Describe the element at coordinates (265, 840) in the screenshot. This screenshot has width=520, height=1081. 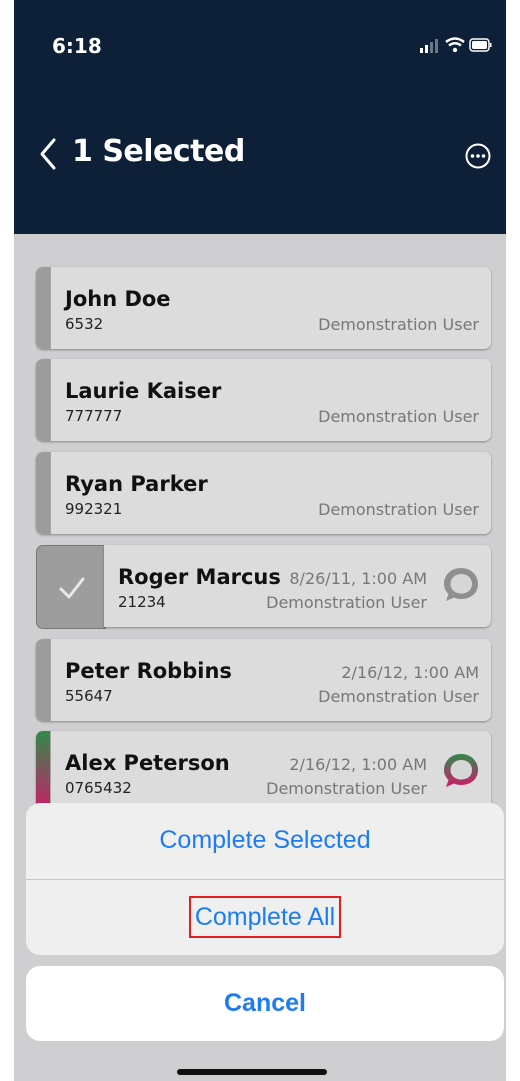
I see `complete-selected-button: Complete Selected` at that location.